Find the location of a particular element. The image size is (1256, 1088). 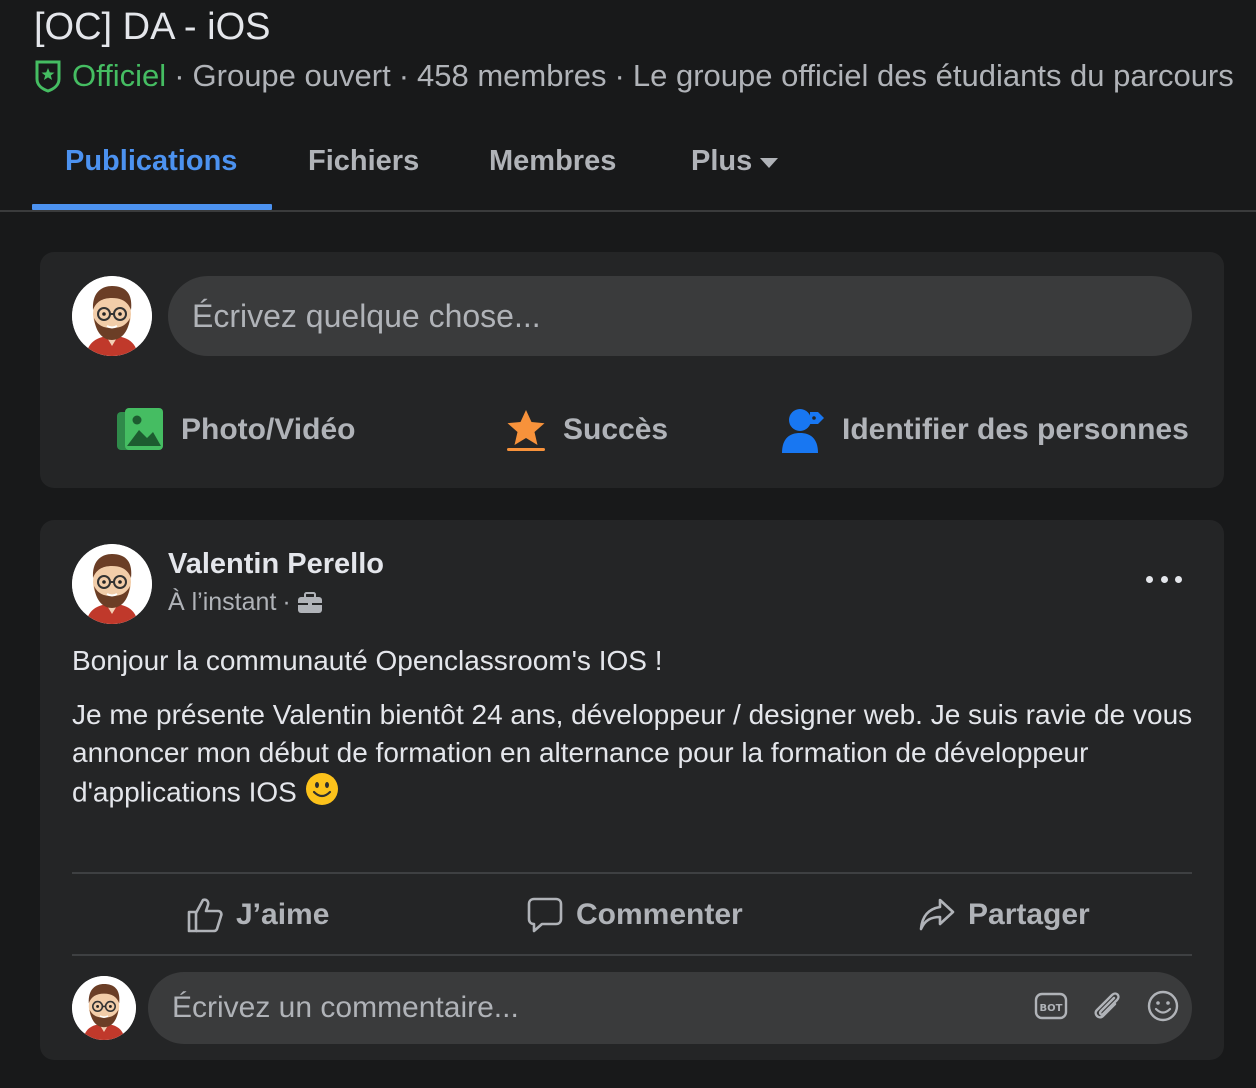

bot-icon: BOT is located at coordinates (1051, 1006).